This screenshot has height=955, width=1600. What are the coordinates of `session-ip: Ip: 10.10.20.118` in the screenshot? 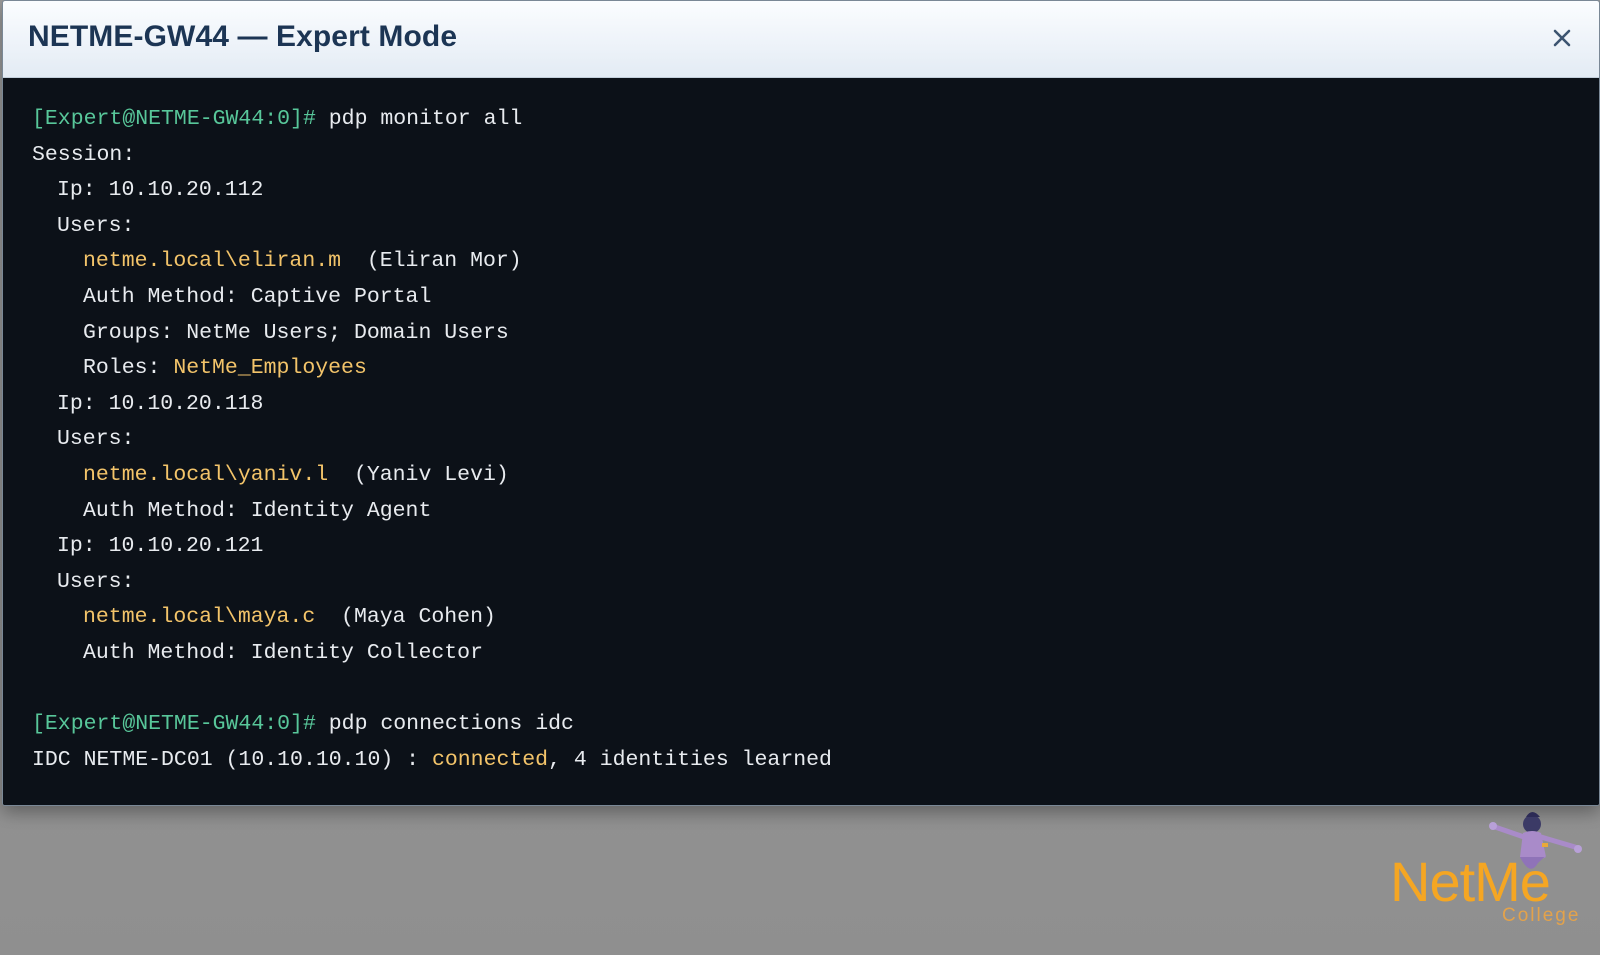 It's located at (160, 403).